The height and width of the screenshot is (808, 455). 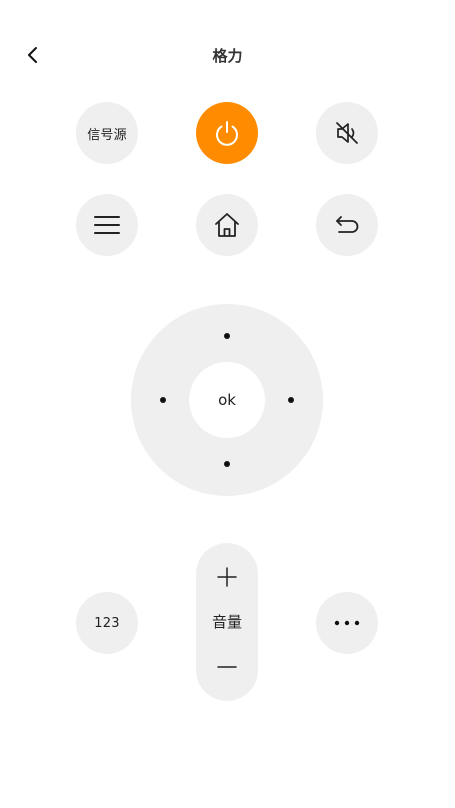 I want to click on volume-up-button, so click(x=227, y=577).